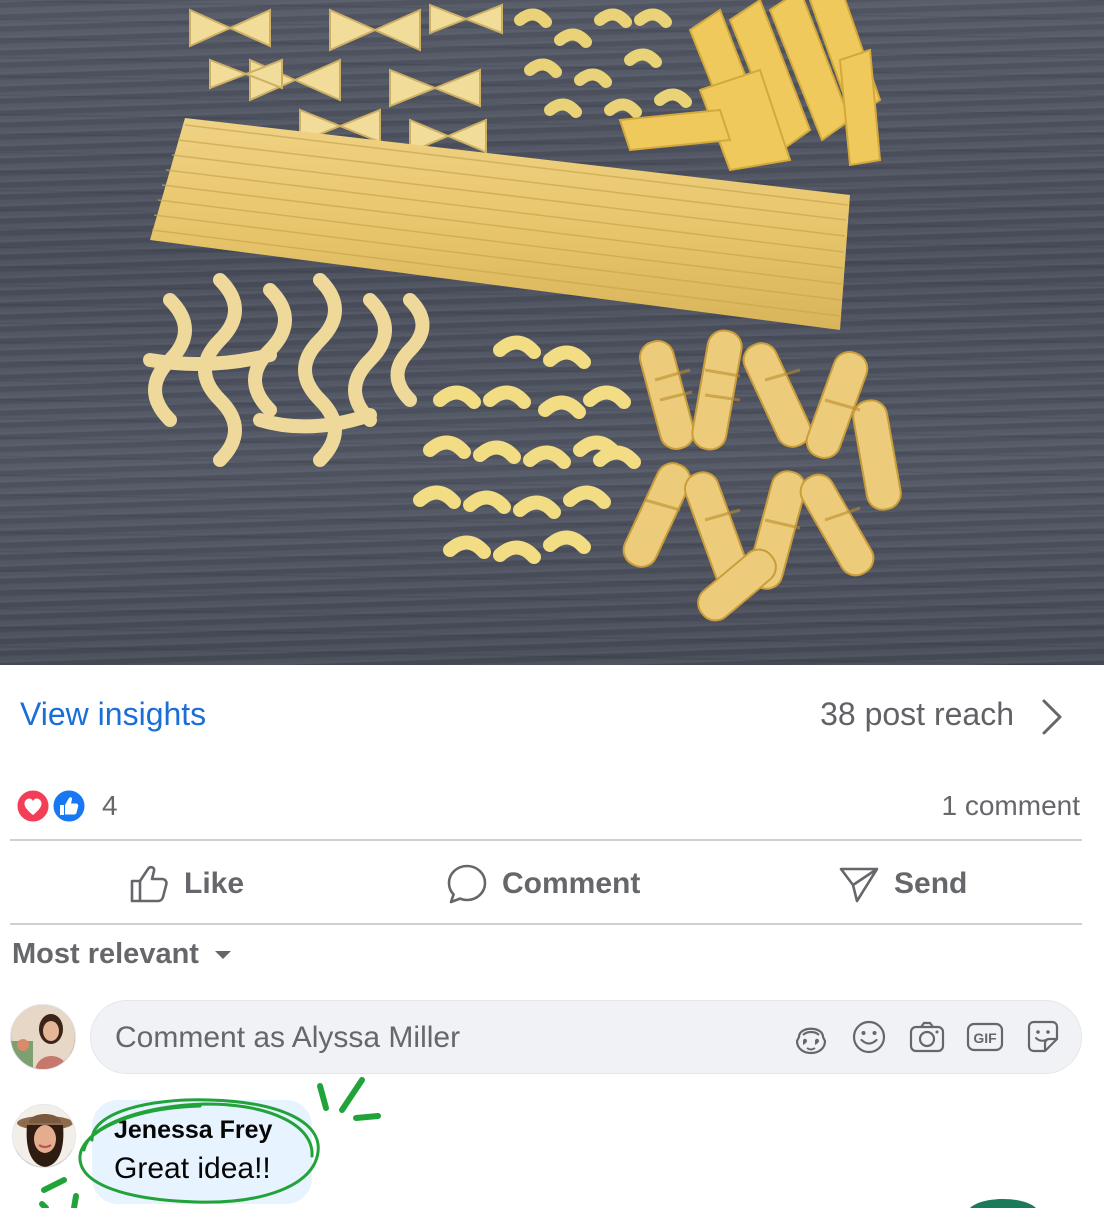  I want to click on camera-icon, so click(927, 1037).